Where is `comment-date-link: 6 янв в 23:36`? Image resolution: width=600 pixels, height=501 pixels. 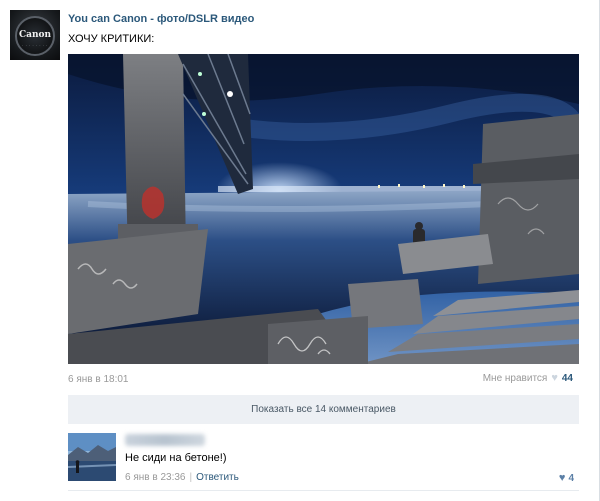 comment-date-link: 6 янв в 23:36 is located at coordinates (155, 477).